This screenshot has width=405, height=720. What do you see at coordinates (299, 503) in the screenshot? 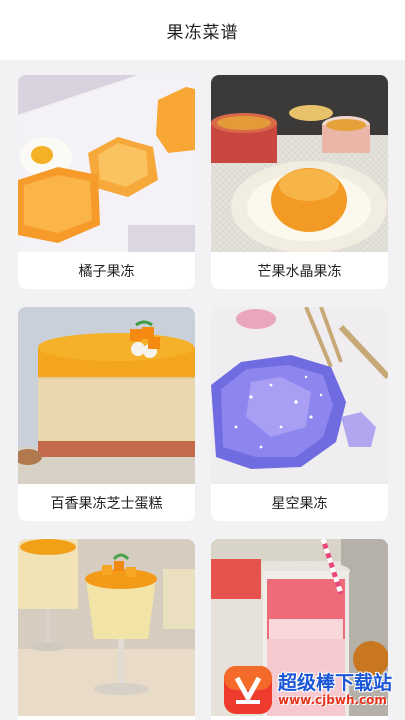
I see `recipe-name: 星空果冻` at bounding box center [299, 503].